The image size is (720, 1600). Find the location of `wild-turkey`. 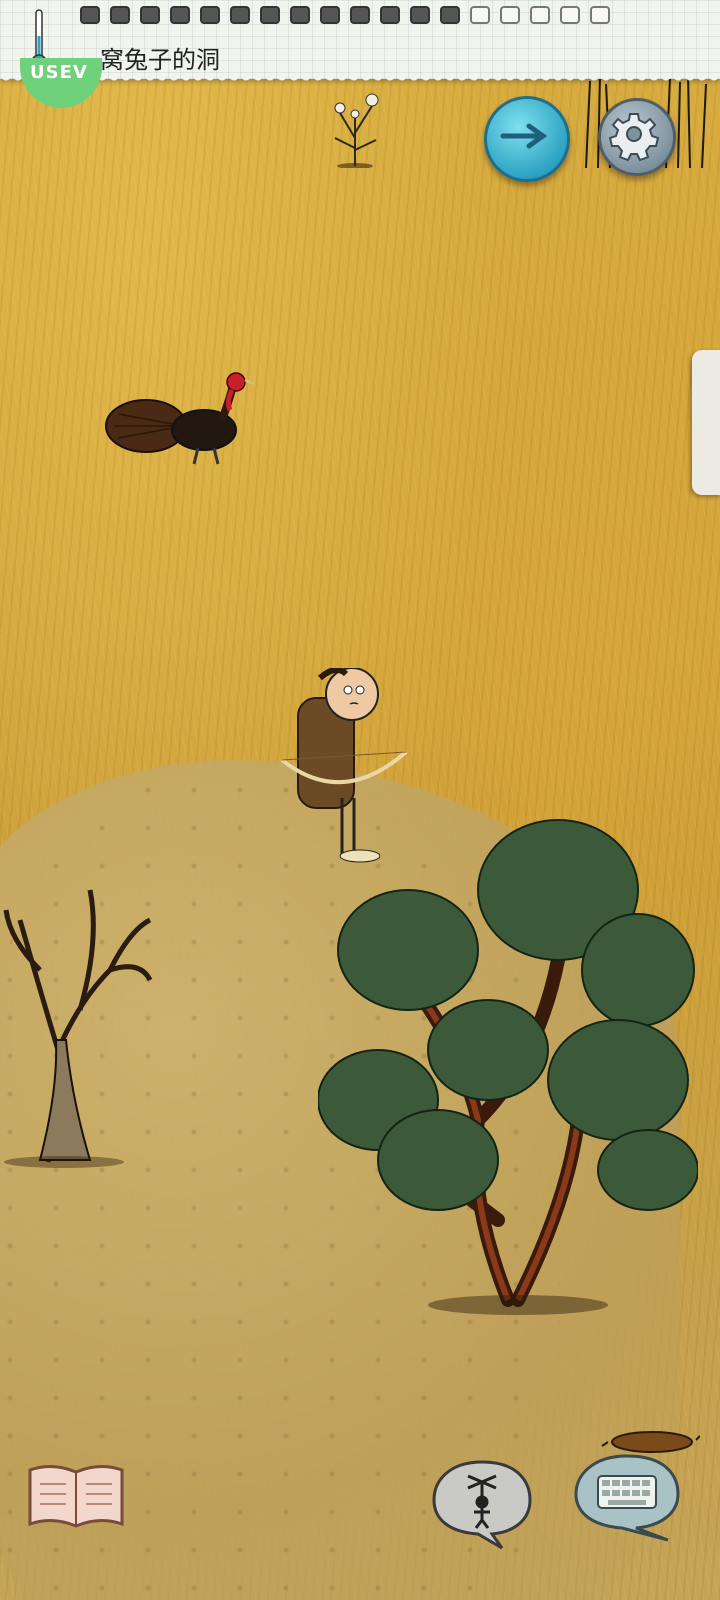

wild-turkey is located at coordinates (184, 418).